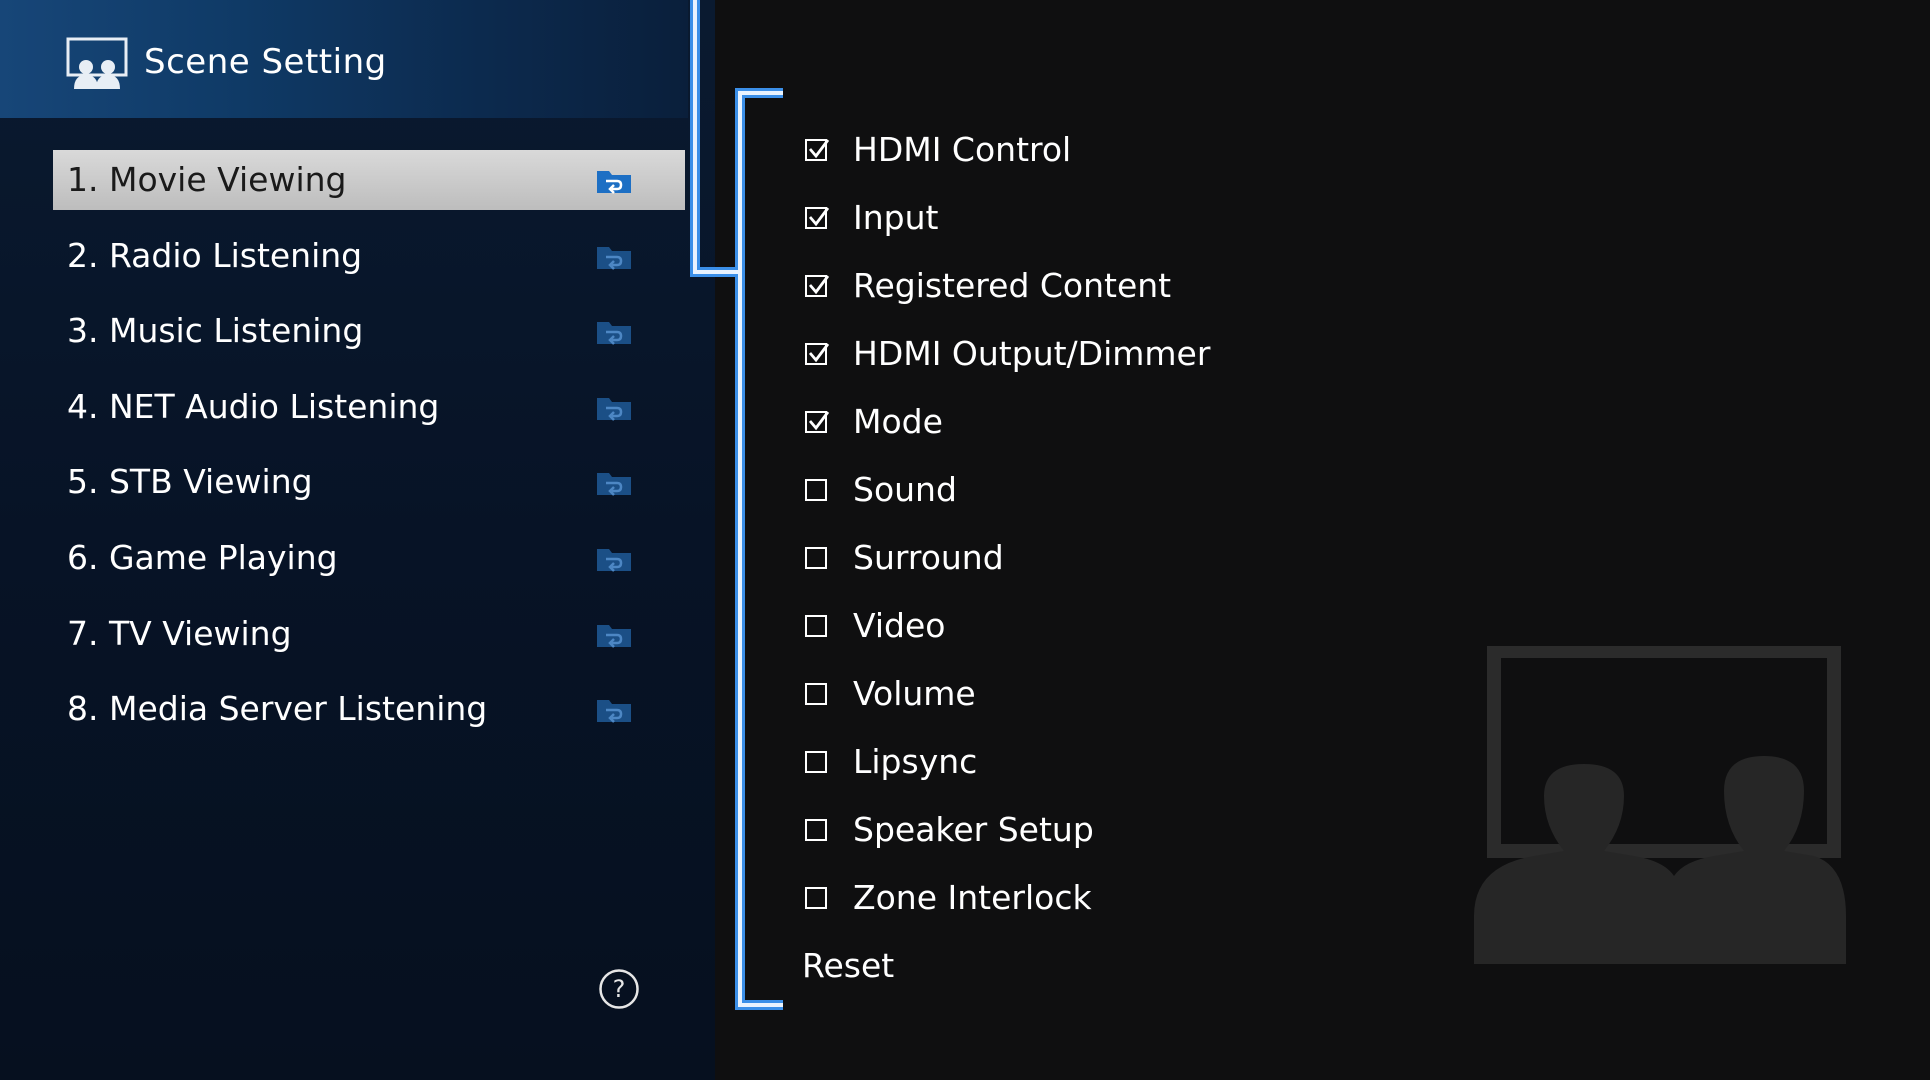  Describe the element at coordinates (962, 149) in the screenshot. I see `option-label: HDMI Control` at that location.